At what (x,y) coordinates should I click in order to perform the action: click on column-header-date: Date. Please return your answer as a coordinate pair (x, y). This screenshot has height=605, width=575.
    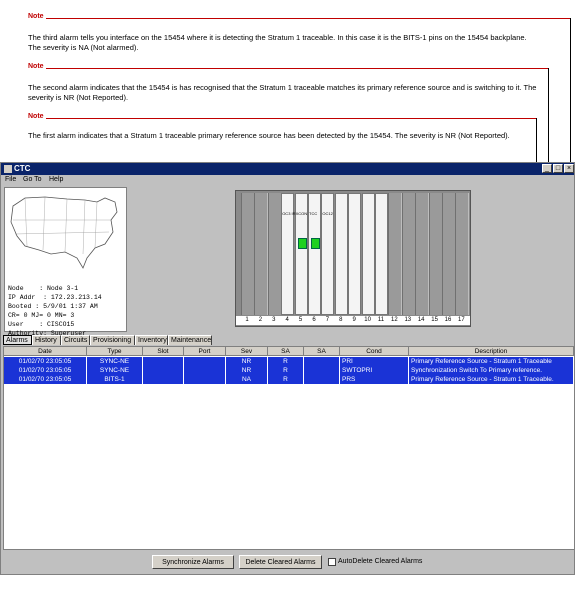
    Looking at the image, I should click on (45, 351).